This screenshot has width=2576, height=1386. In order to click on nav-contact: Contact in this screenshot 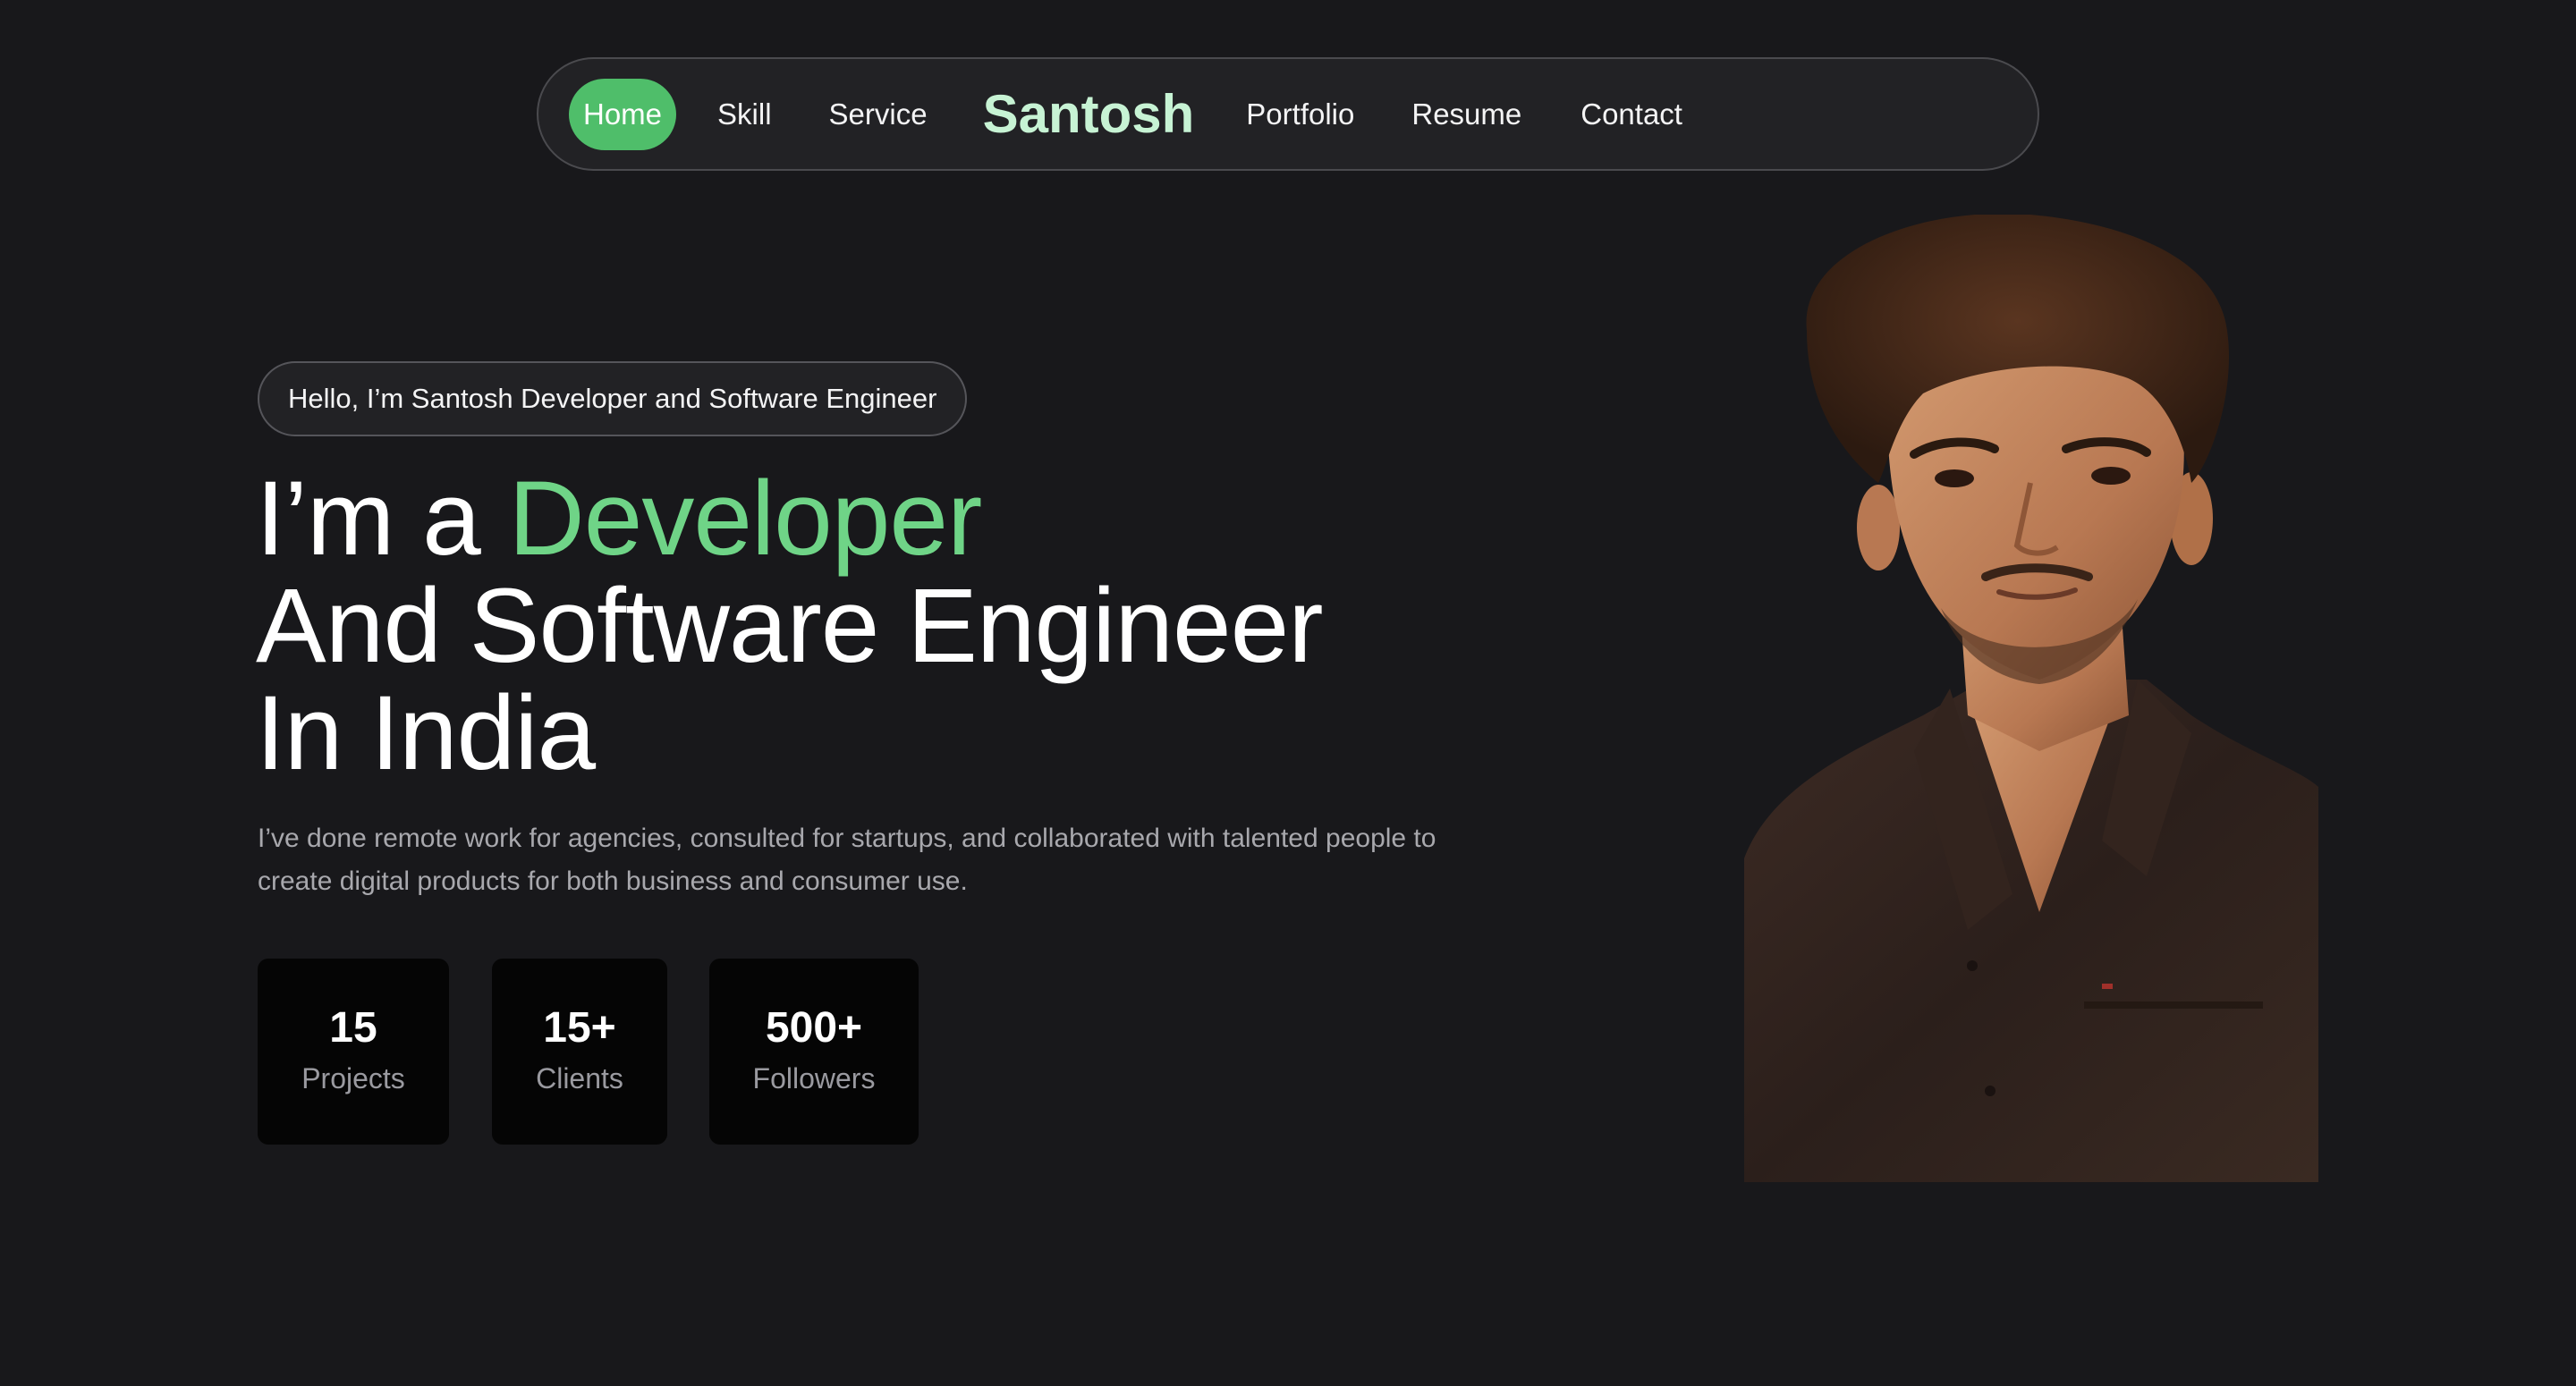, I will do `click(1631, 114)`.